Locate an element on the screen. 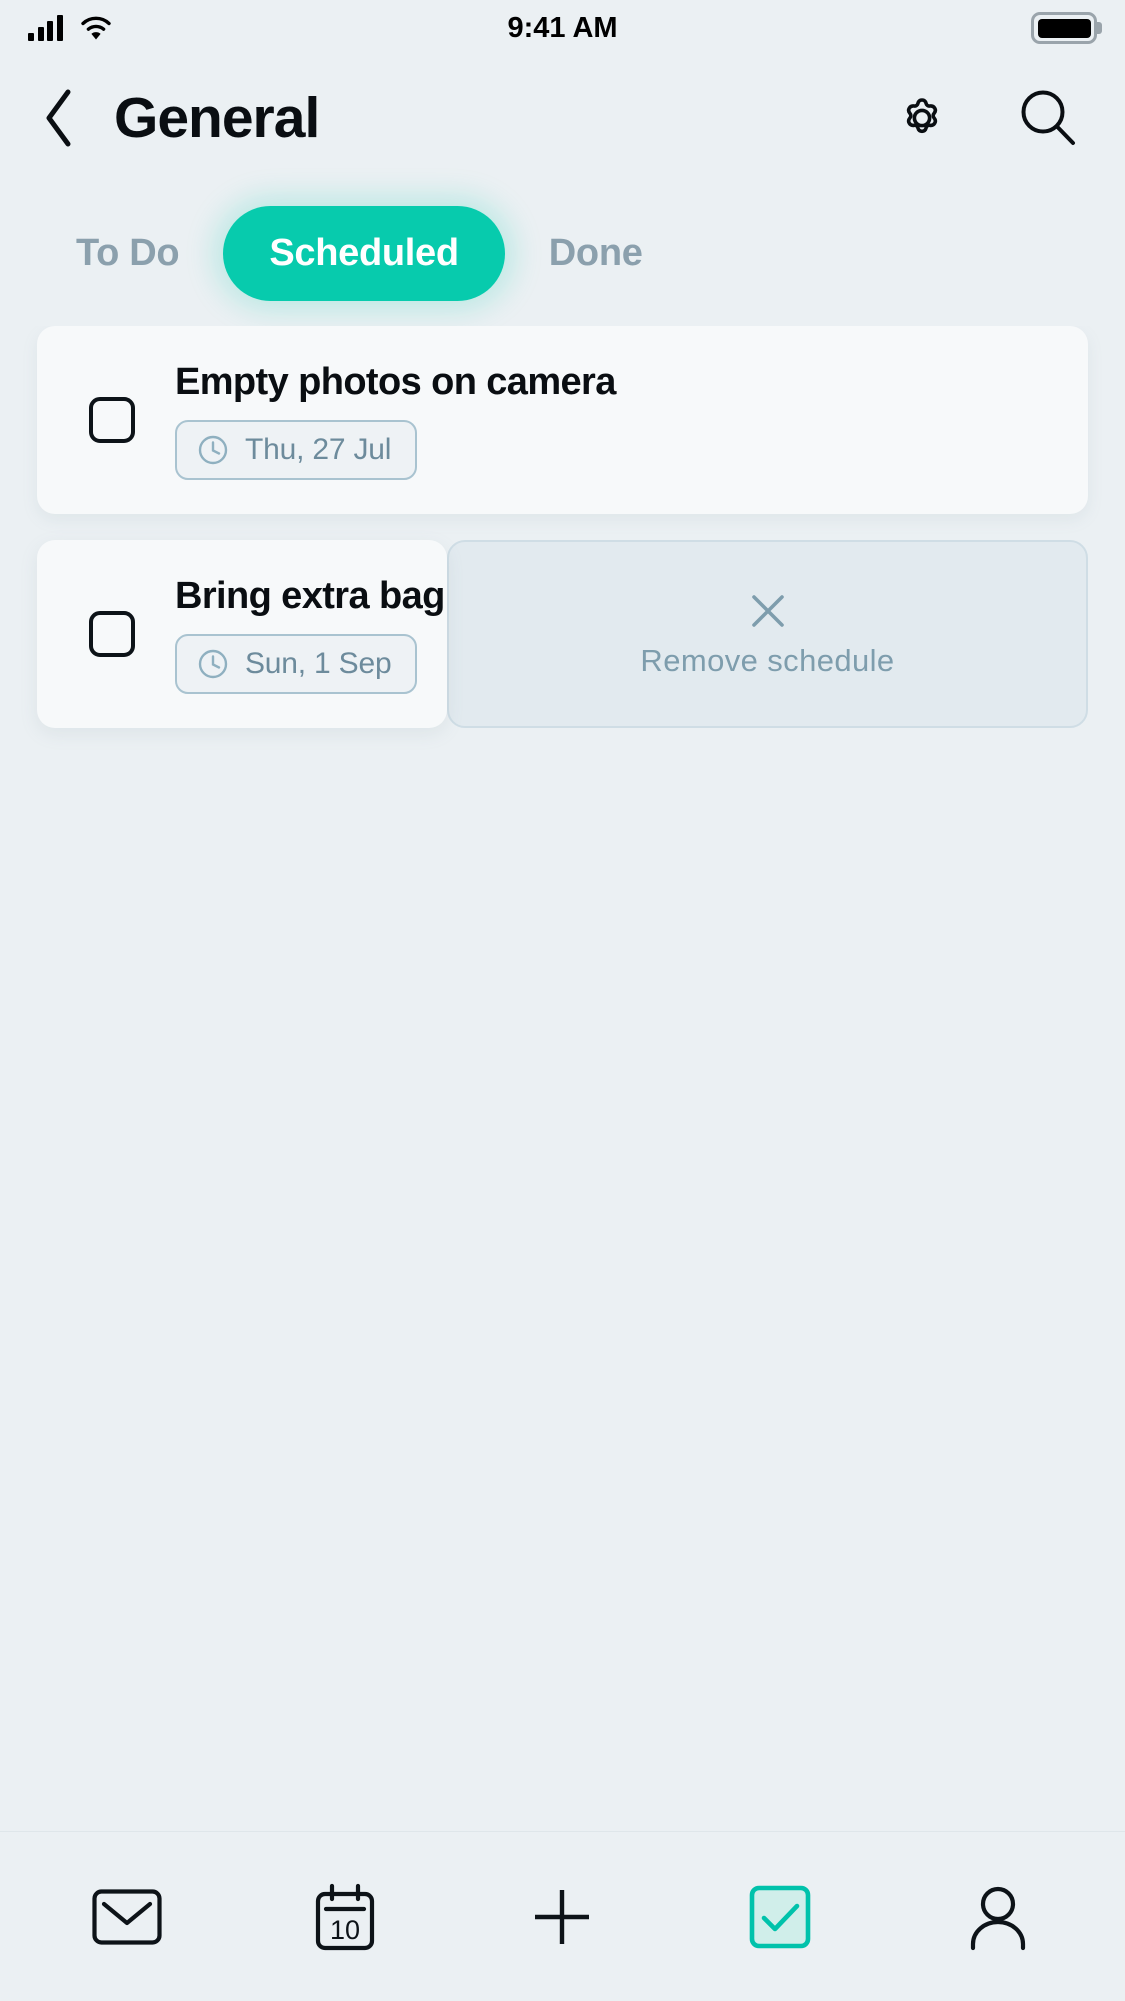 This screenshot has height=2001, width=1125. remove-schedule-button: Remove schedule is located at coordinates (767, 634).